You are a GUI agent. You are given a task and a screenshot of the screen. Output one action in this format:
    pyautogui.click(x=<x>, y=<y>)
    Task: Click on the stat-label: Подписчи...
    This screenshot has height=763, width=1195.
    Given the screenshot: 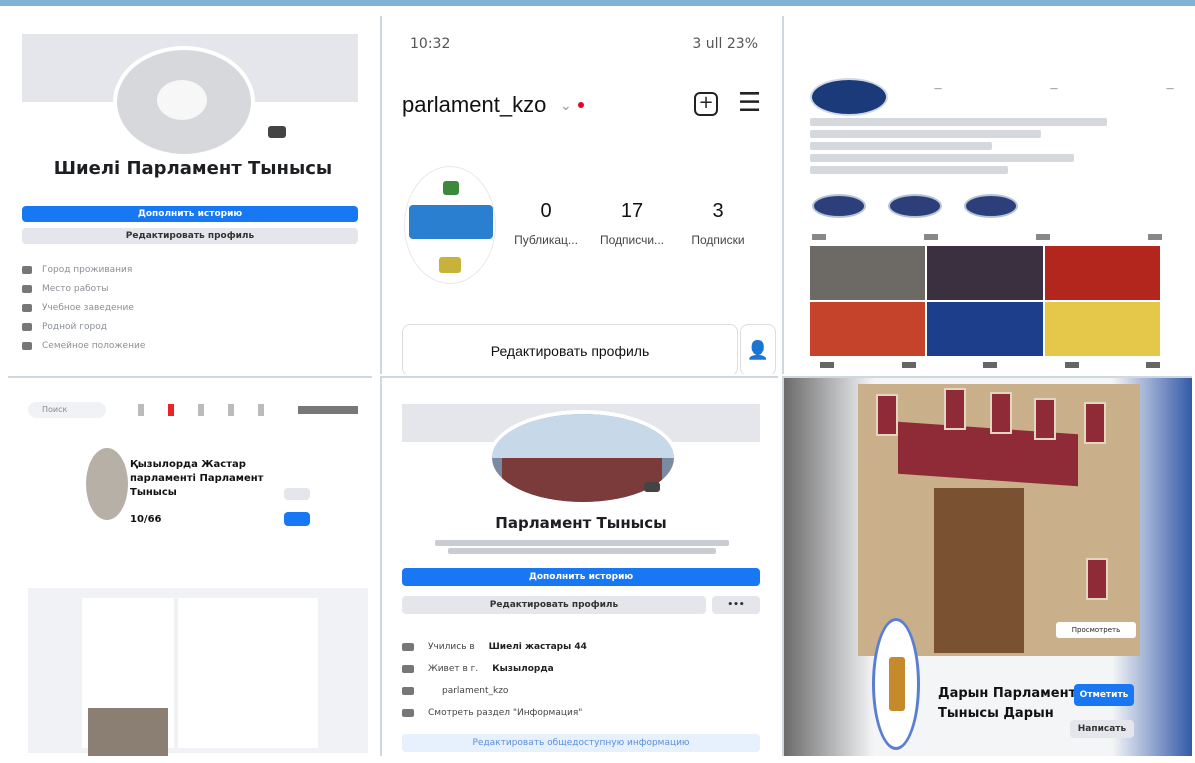 What is the action you would take?
    pyautogui.click(x=632, y=240)
    